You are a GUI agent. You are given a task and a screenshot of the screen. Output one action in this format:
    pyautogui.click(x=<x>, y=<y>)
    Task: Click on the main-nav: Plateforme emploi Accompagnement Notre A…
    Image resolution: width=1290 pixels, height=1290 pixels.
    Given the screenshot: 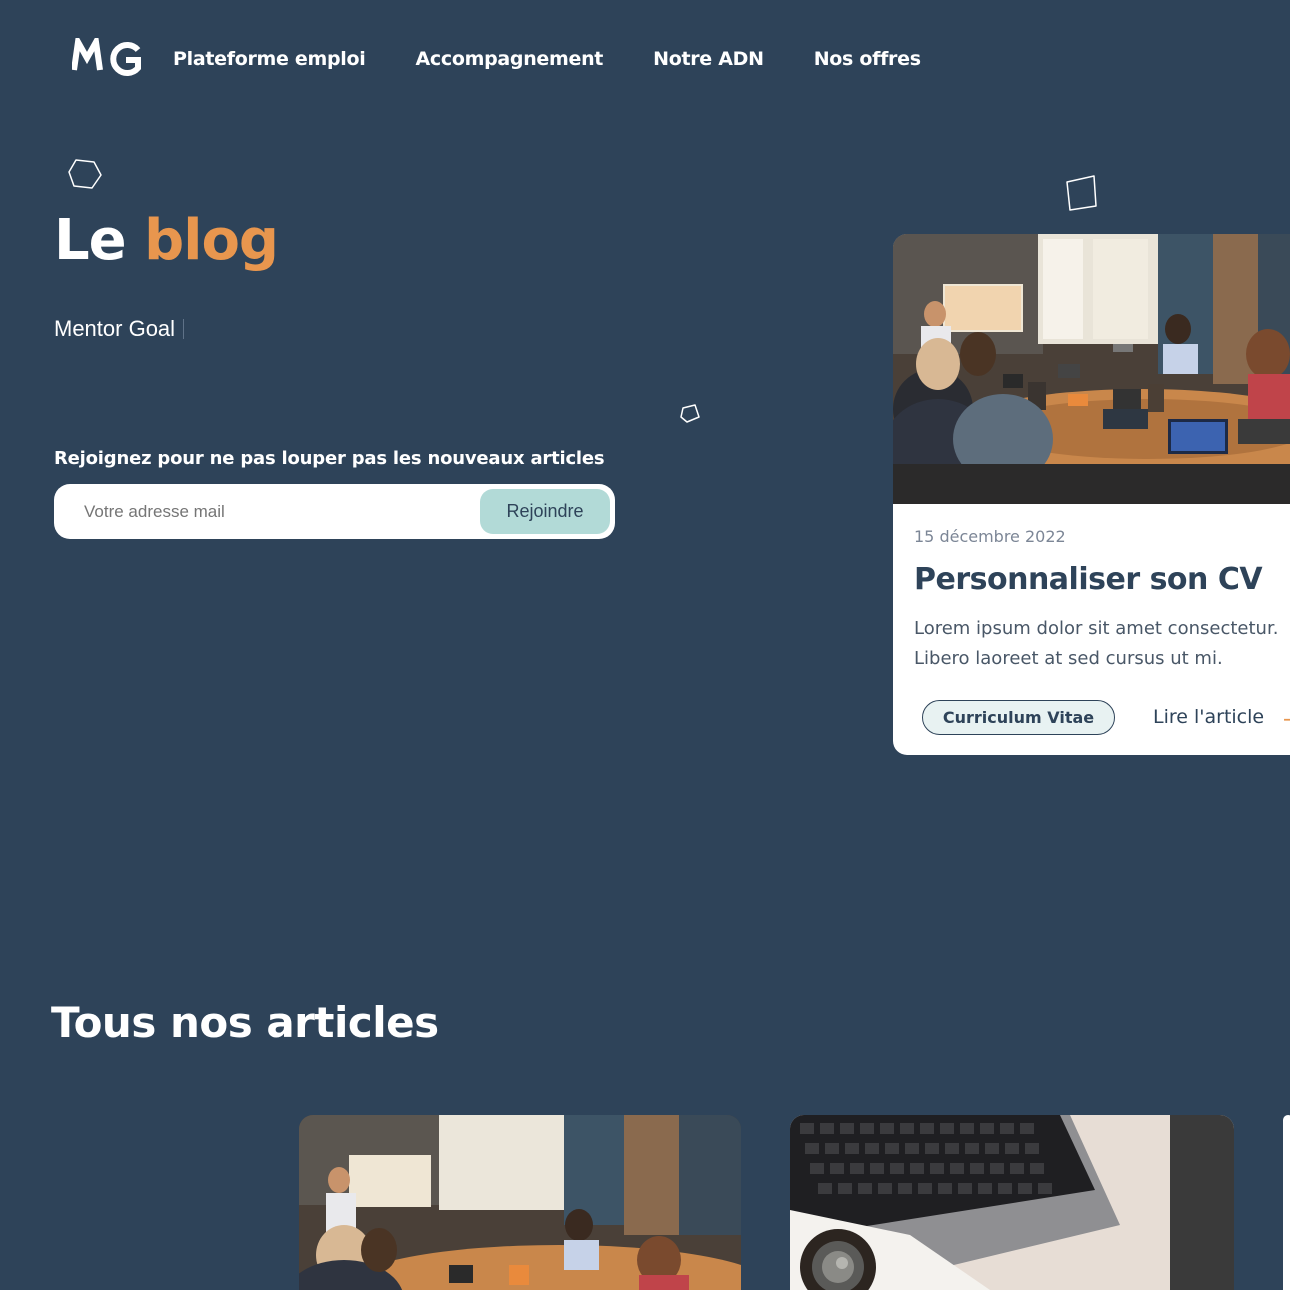 What is the action you would take?
    pyautogui.click(x=572, y=59)
    